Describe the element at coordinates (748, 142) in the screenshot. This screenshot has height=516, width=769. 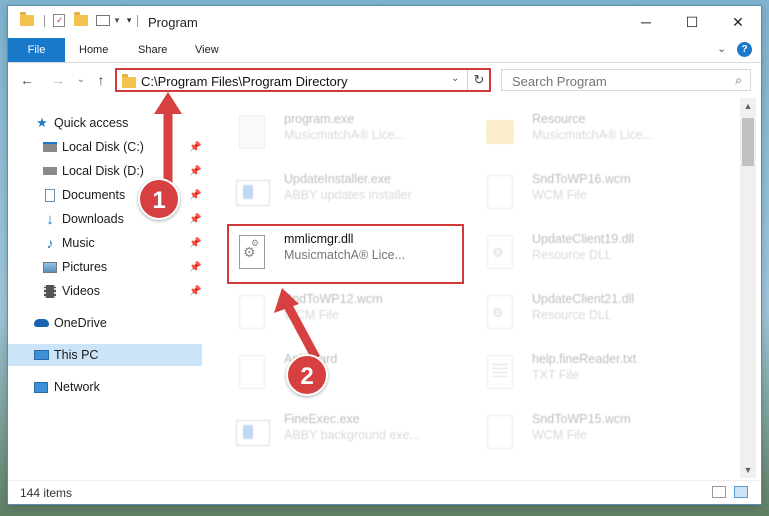
I see `scroll-thumb` at that location.